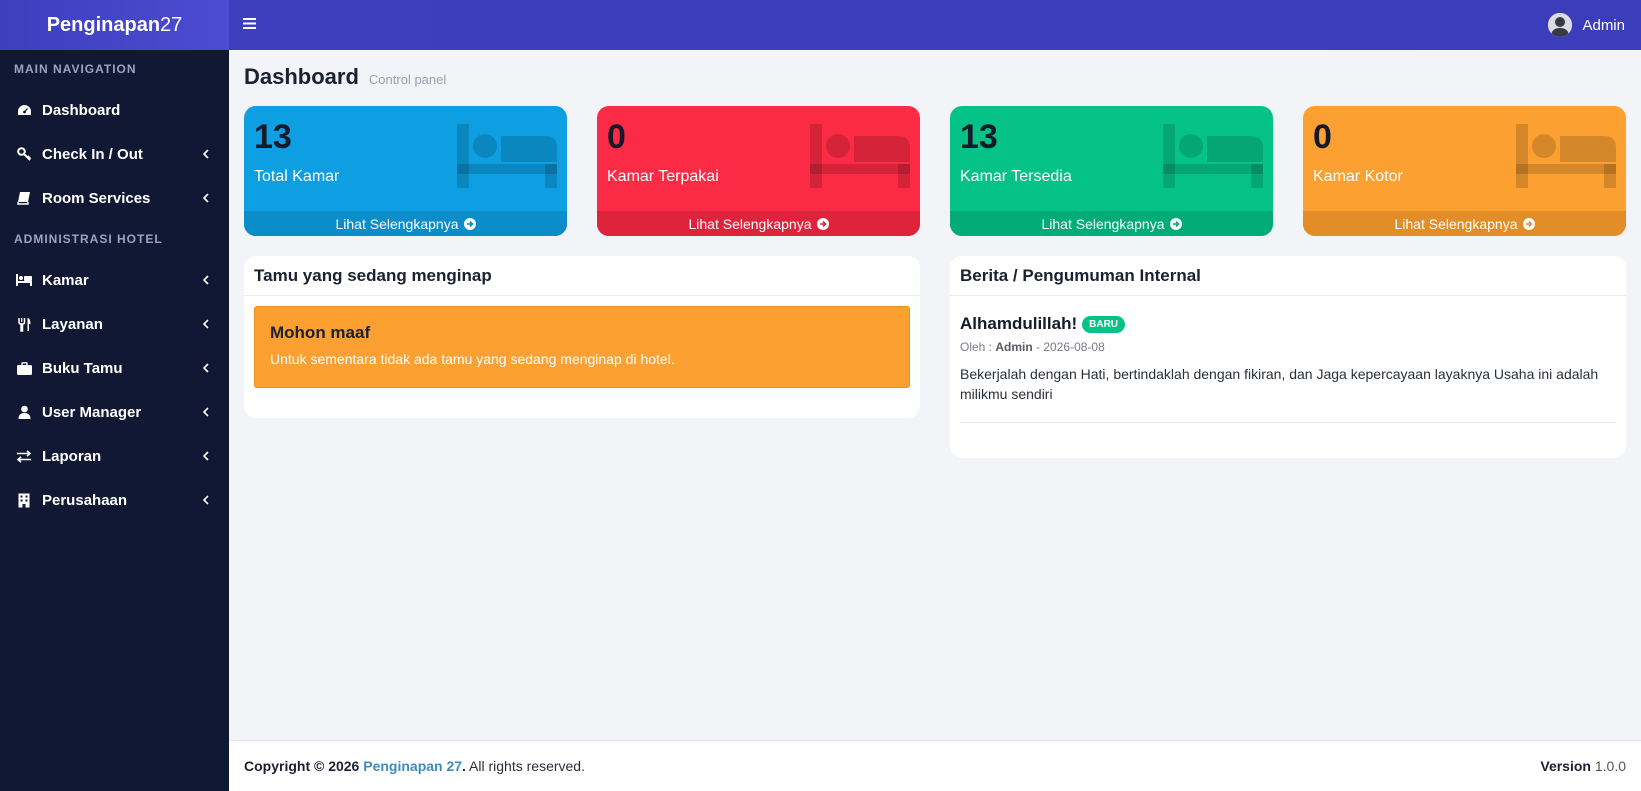  I want to click on user-menu: Admin, so click(1586, 25).